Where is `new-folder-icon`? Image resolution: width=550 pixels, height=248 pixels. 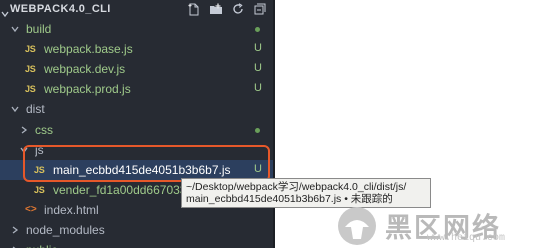
new-folder-icon is located at coordinates (216, 9).